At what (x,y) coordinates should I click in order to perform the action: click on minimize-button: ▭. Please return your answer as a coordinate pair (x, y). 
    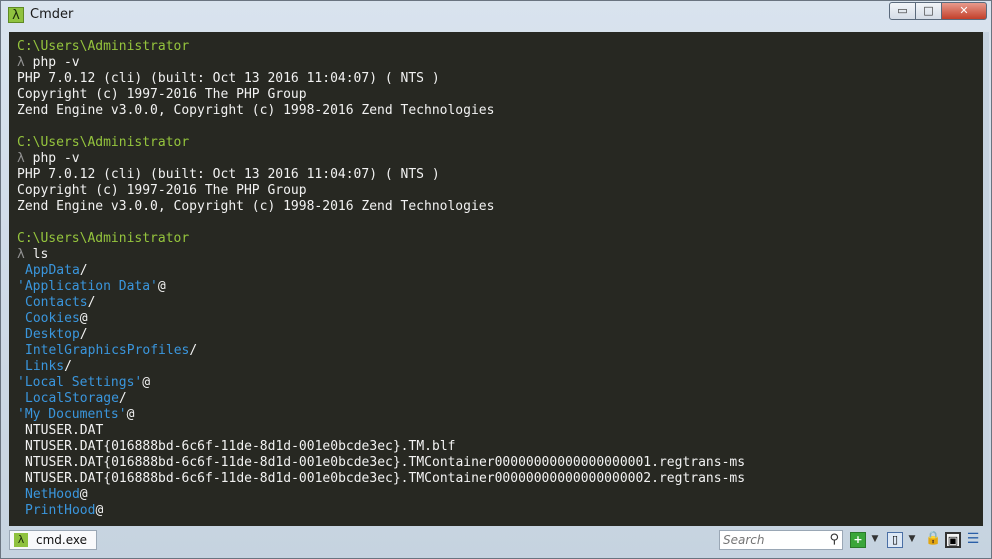
    Looking at the image, I should click on (902, 11).